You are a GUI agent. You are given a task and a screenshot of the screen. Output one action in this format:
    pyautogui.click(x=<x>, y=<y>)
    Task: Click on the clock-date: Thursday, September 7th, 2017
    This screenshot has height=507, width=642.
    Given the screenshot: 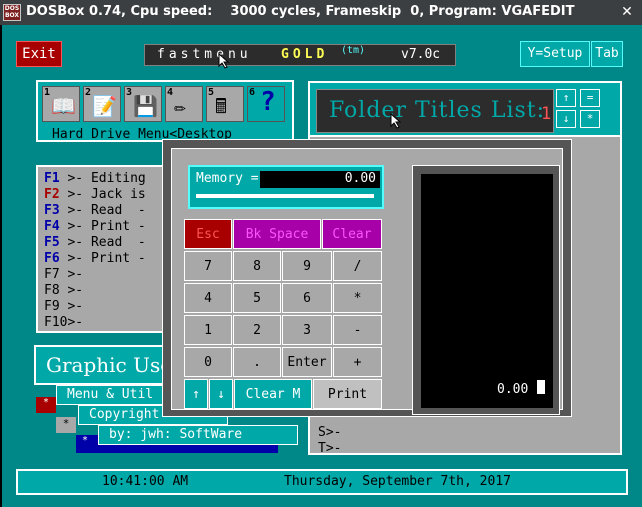 What is the action you would take?
    pyautogui.click(x=397, y=481)
    